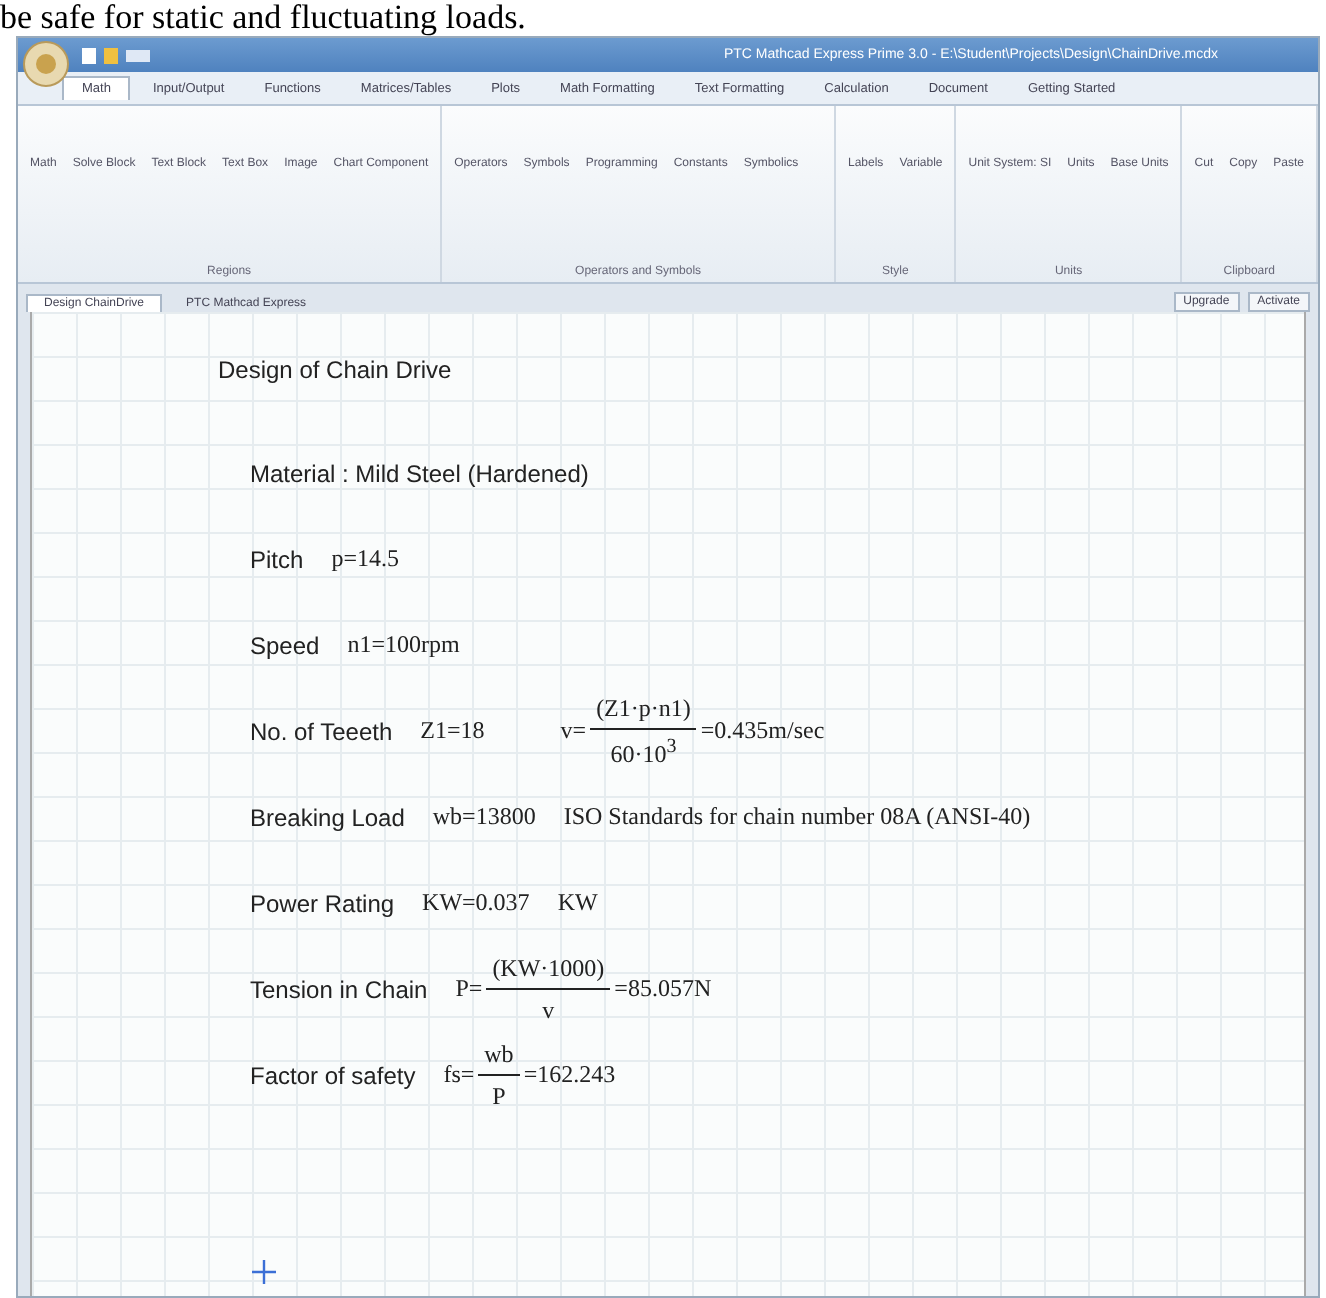  I want to click on text-region: Power Rating, so click(322, 903).